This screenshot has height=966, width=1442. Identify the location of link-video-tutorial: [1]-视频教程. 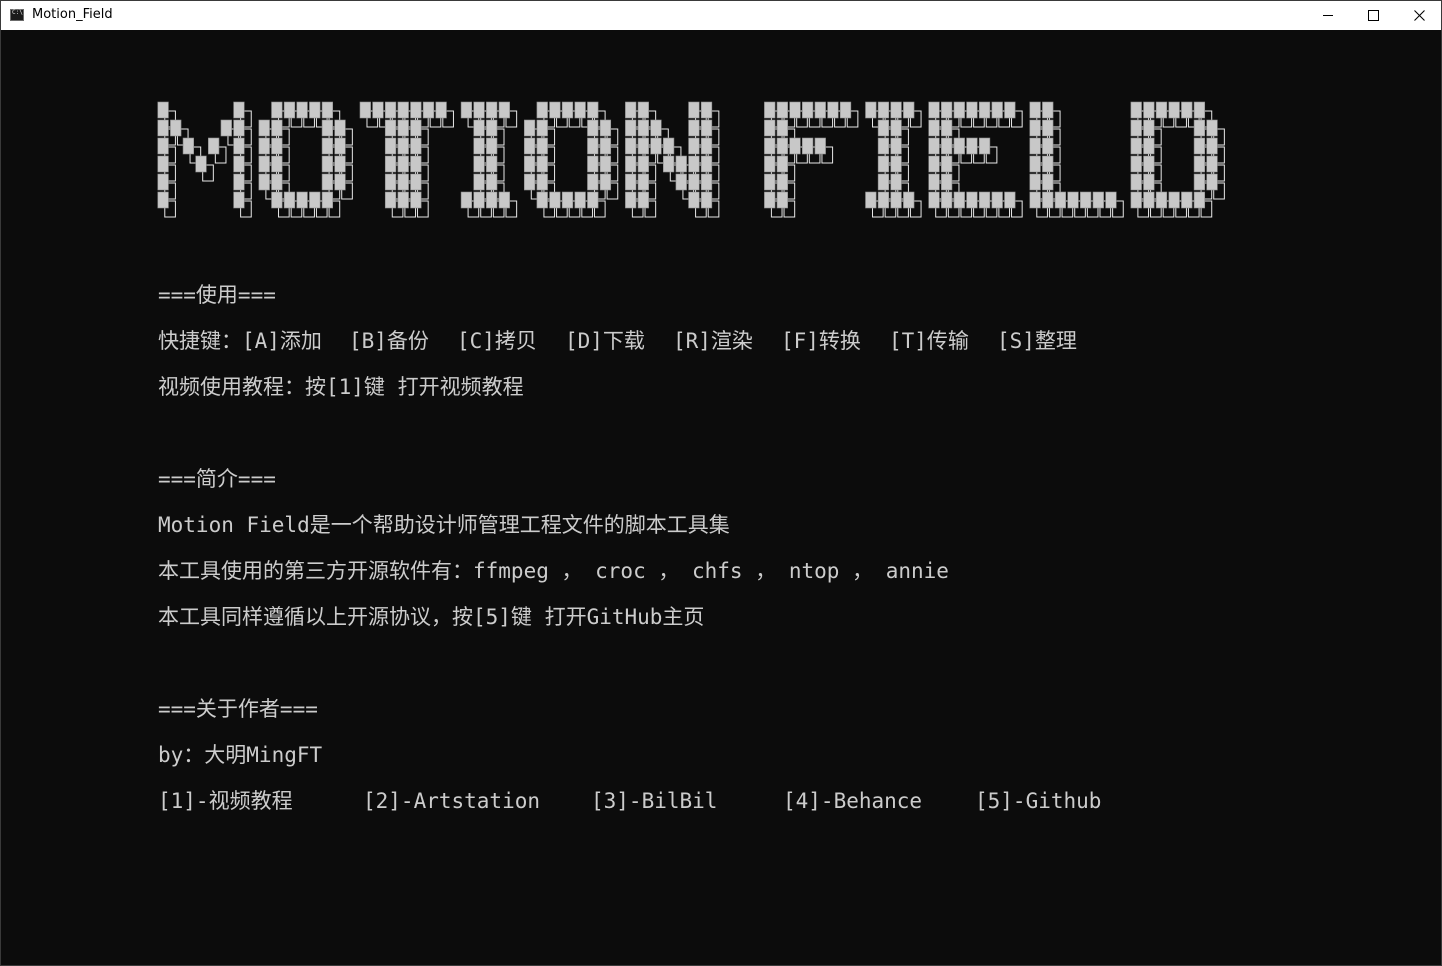
(225, 801).